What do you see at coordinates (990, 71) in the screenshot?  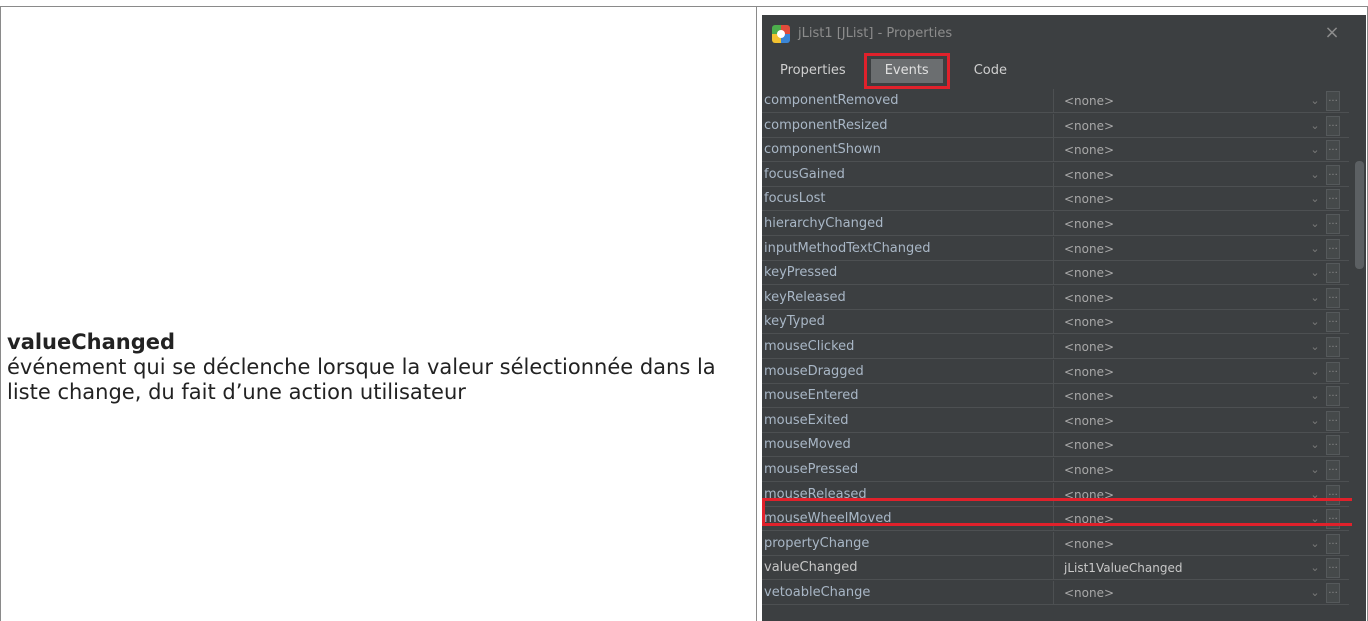 I see `tab-code: Code` at bounding box center [990, 71].